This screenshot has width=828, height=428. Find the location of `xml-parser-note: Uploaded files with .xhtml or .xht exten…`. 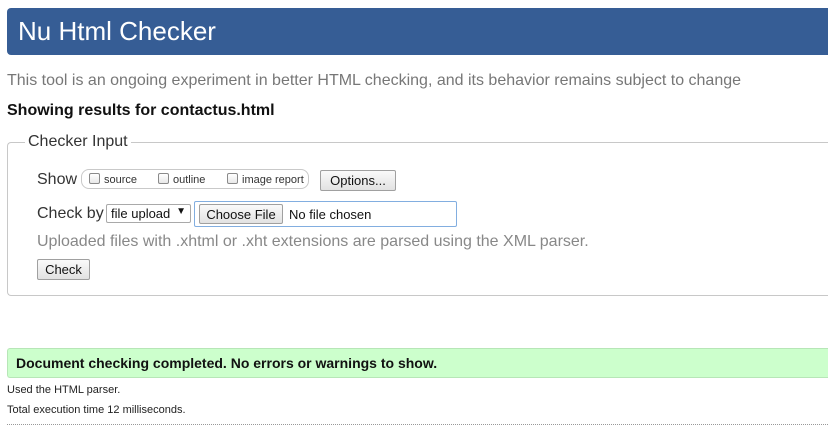

xml-parser-note: Uploaded files with .xhtml or .xht exten… is located at coordinates (313, 241).